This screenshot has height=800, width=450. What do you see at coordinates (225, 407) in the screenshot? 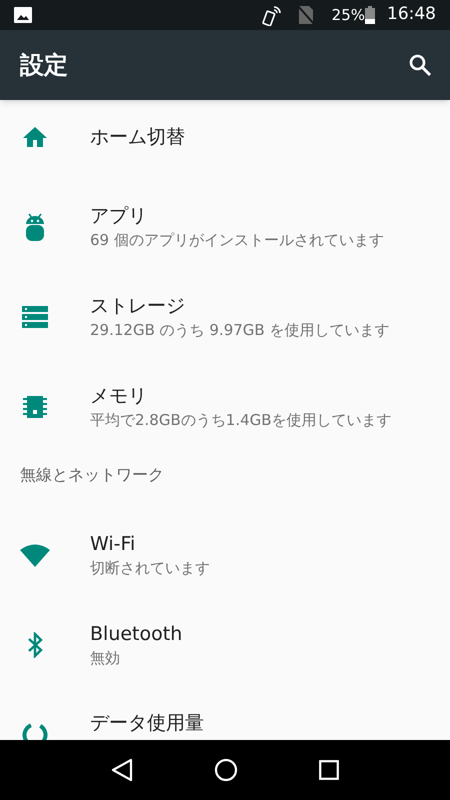
I see `settings-item: メモリ 平均で2.8GBのうち1.4GBを使用しています` at bounding box center [225, 407].